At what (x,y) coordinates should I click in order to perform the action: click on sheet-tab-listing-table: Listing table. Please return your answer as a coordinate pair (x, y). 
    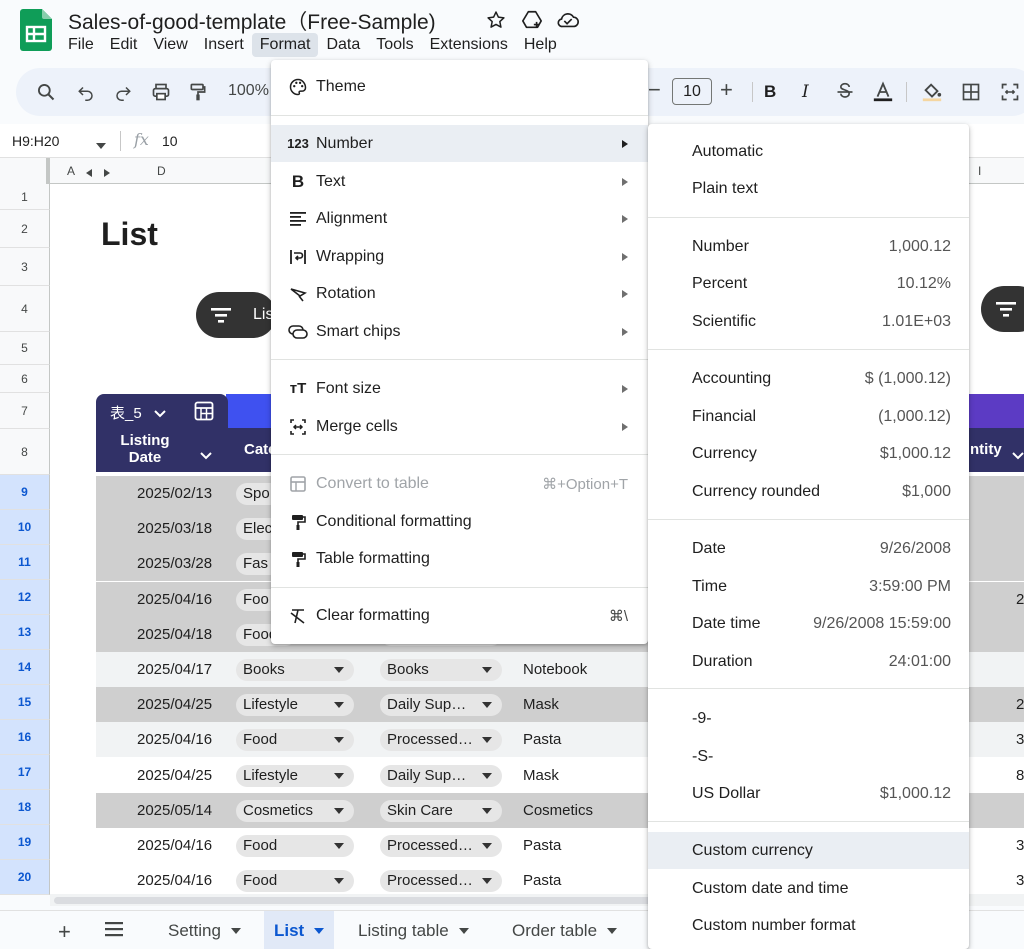
    Looking at the image, I should click on (413, 930).